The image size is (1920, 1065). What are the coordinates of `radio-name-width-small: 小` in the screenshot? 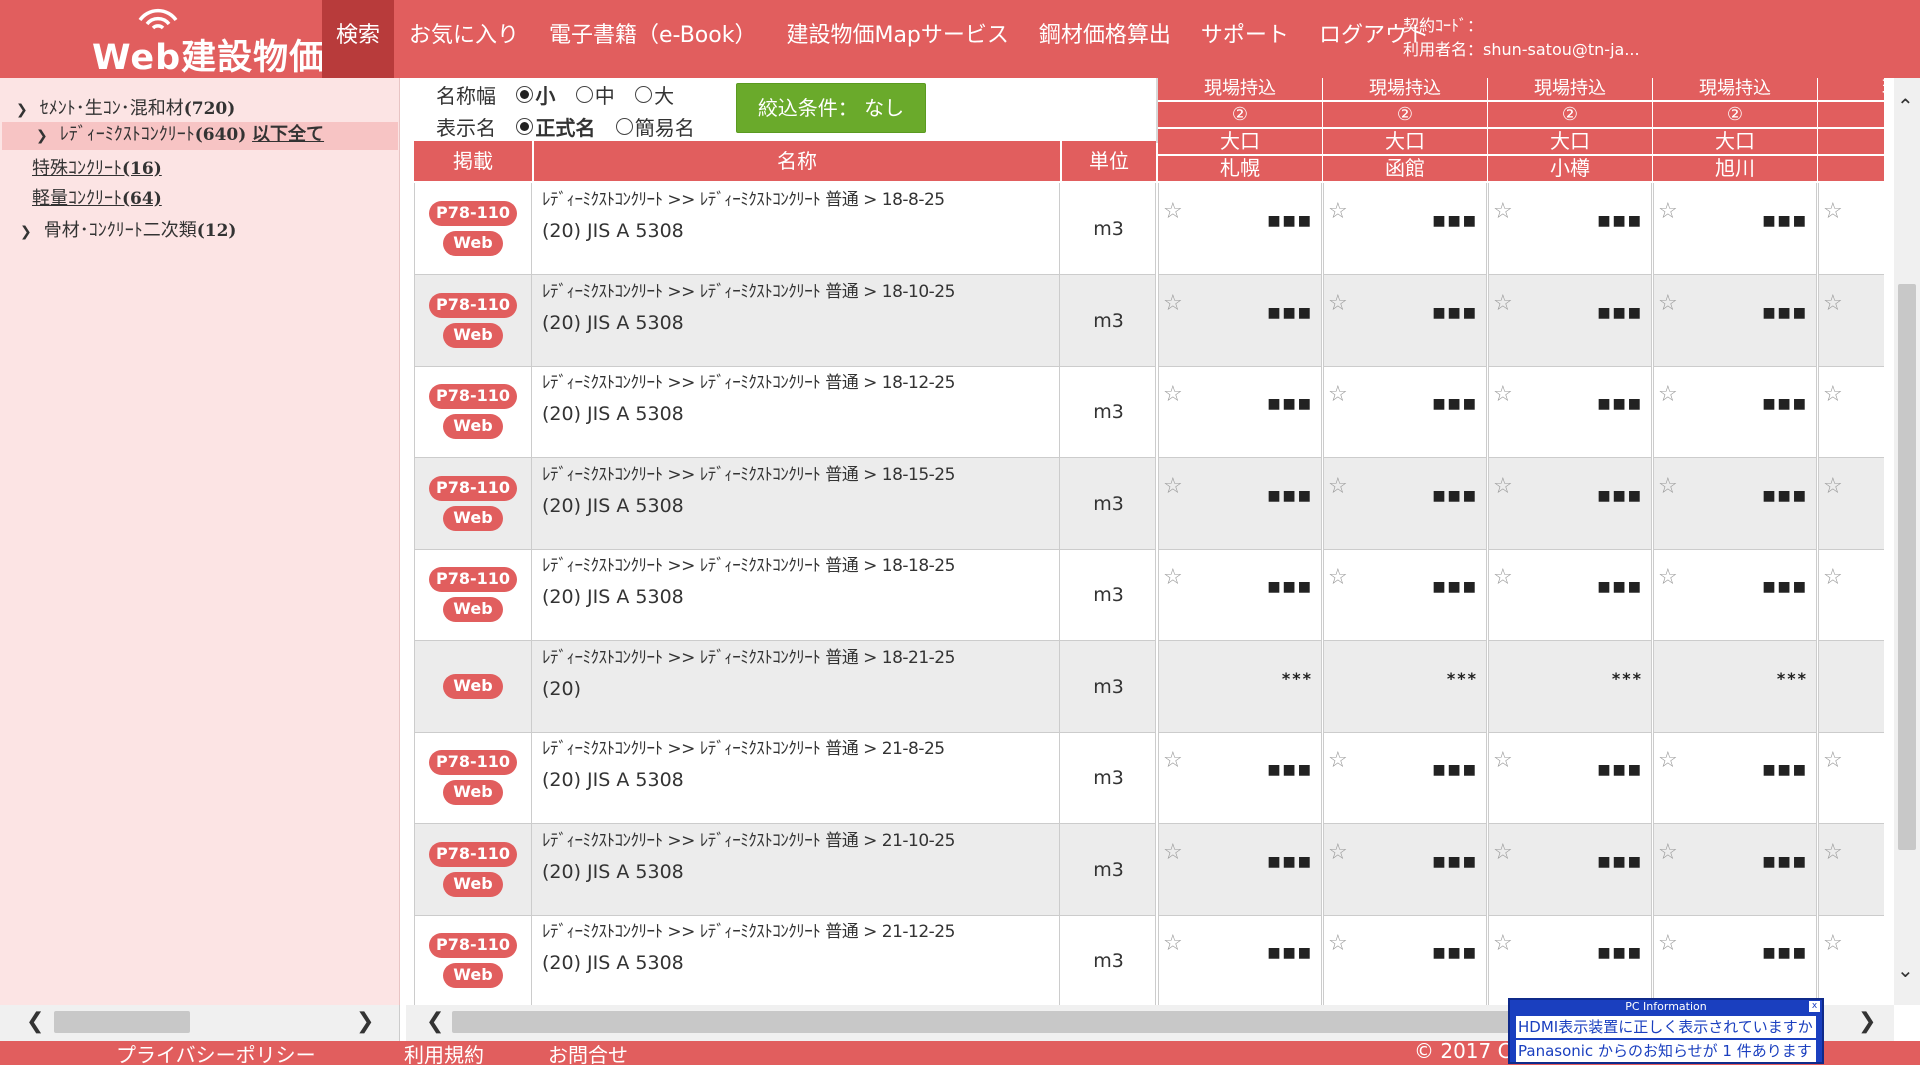 It's located at (535, 94).